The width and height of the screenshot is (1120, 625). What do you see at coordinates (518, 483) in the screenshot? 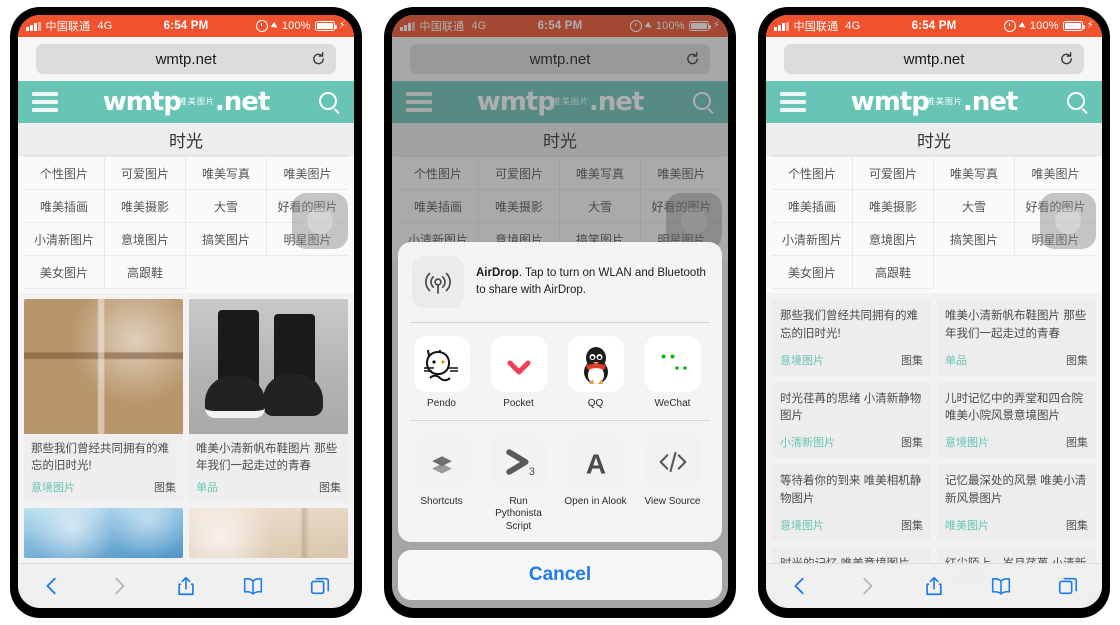
I see `share-action-pythonista: 3 Run Pythonista Script` at bounding box center [518, 483].